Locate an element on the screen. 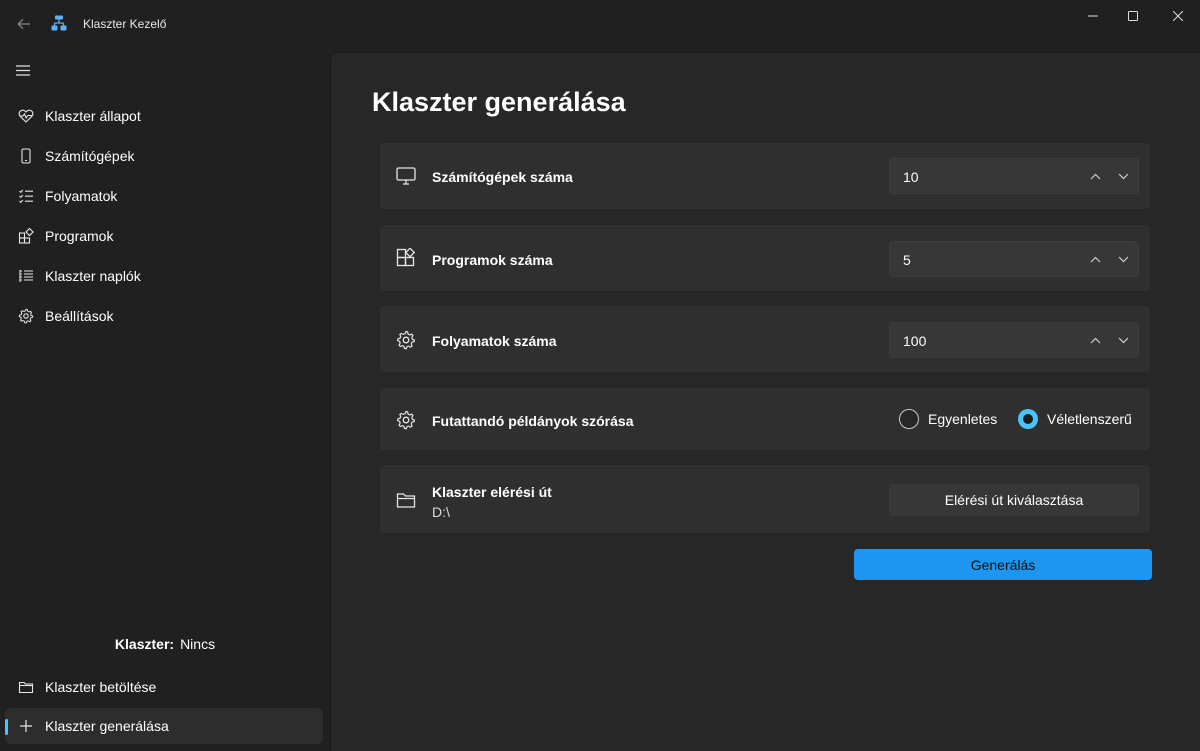  sidebar-item-label: Beállítások is located at coordinates (79, 316).